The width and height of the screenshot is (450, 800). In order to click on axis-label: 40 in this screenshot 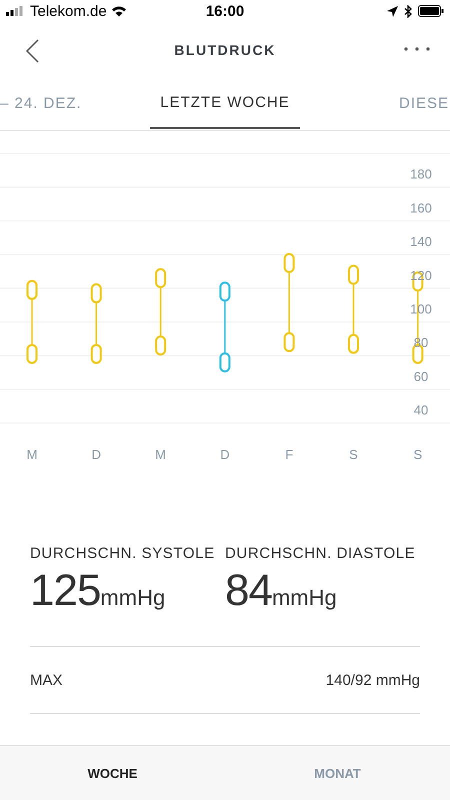, I will do `click(421, 410)`.